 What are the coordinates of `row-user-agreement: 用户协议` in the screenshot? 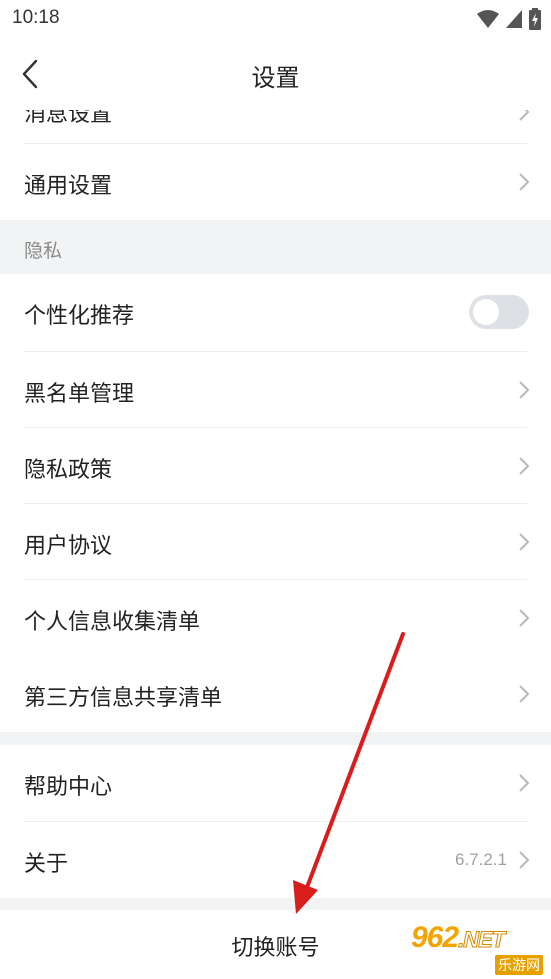 It's located at (275, 542).